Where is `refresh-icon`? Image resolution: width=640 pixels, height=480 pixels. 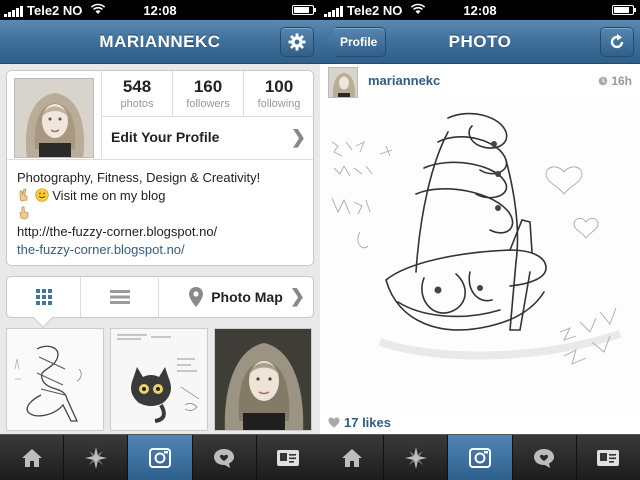
refresh-icon is located at coordinates (617, 41).